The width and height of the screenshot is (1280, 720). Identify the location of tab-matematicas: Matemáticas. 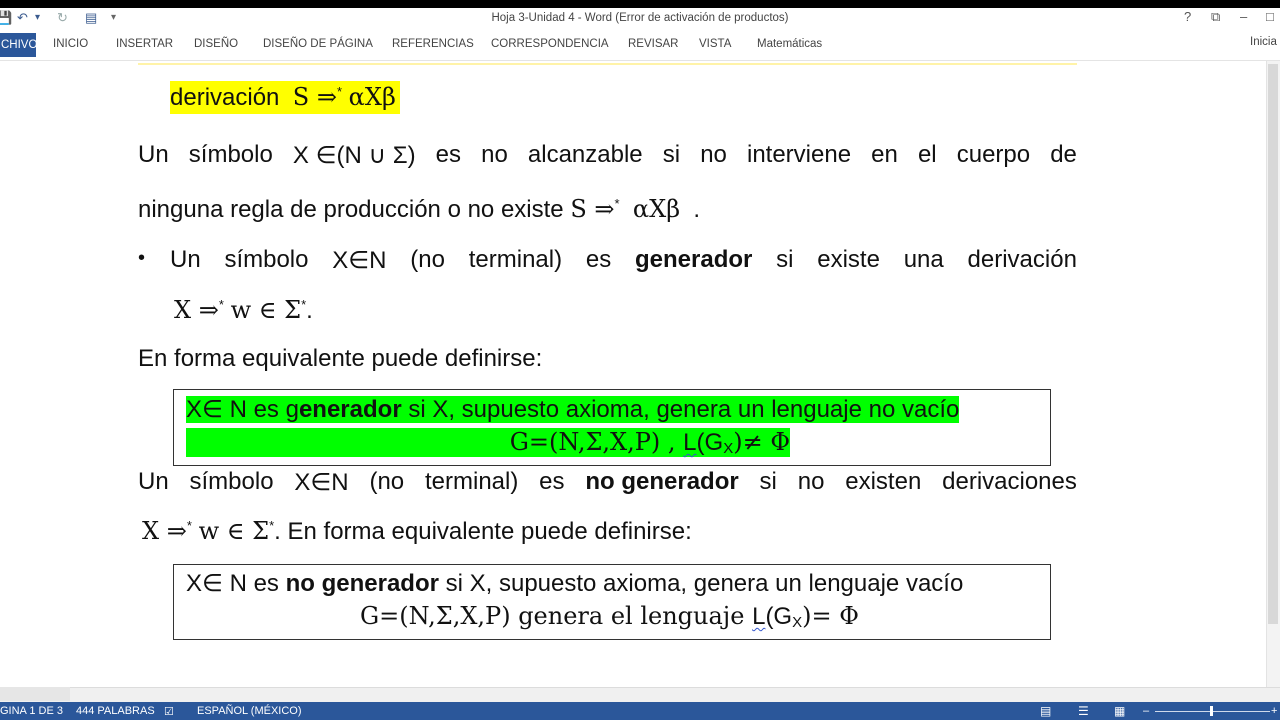
(789, 44).